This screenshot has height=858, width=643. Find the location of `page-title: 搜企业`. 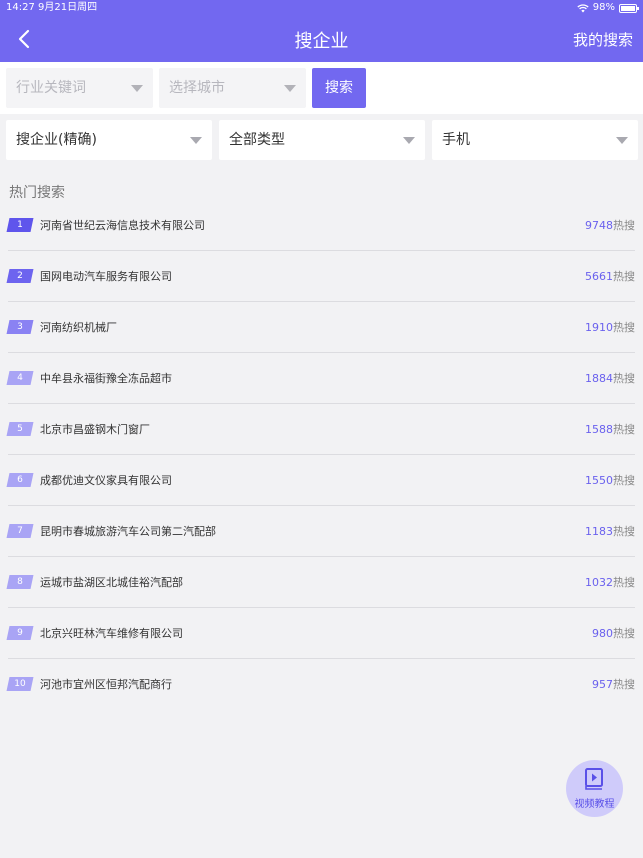

page-title: 搜企业 is located at coordinates (321, 41).